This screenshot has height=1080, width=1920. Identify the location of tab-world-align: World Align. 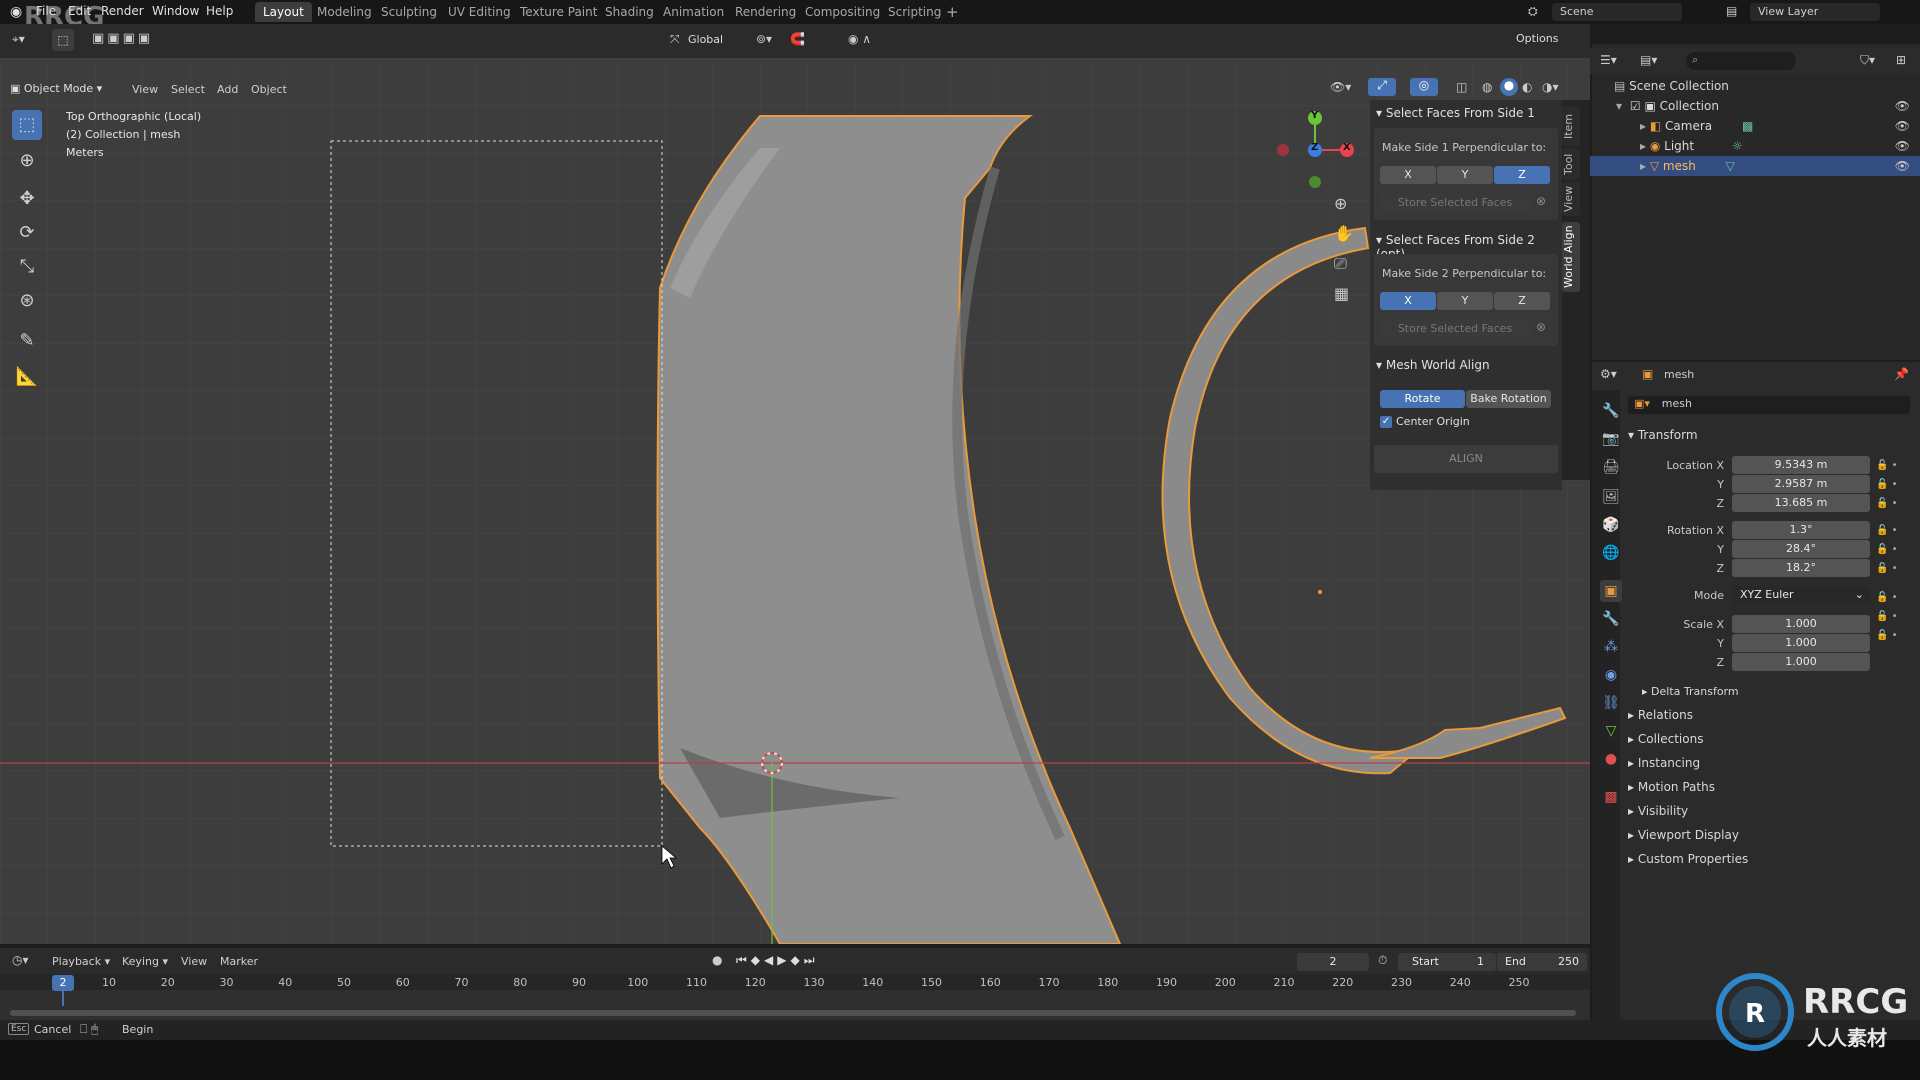
(1571, 257).